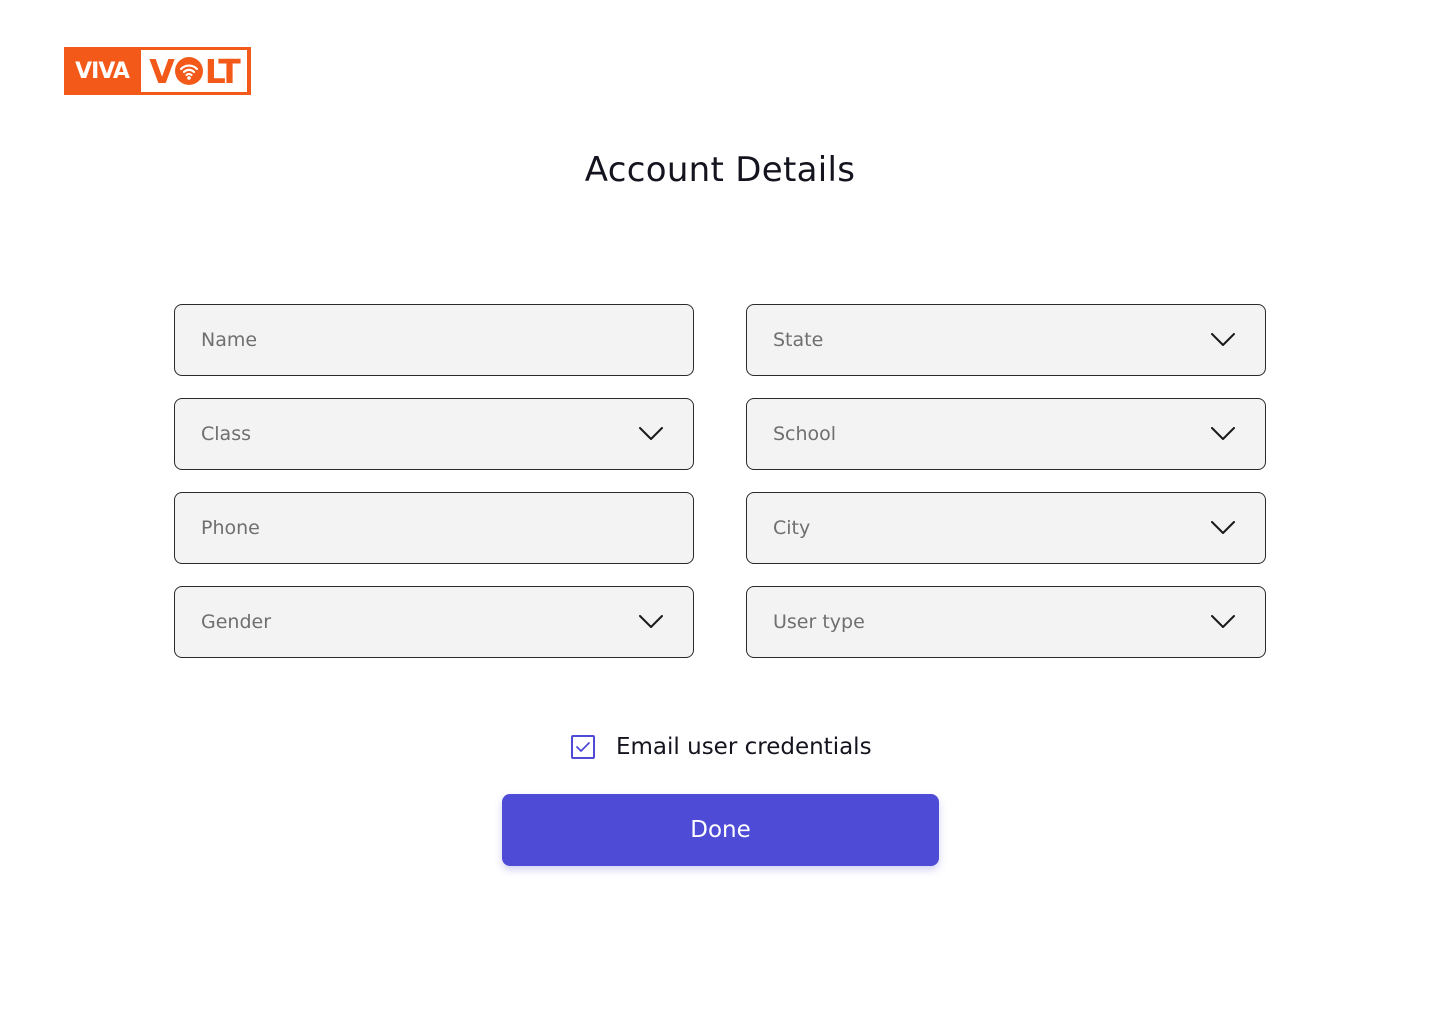  Describe the element at coordinates (189, 71) in the screenshot. I see `wifi-o-icon` at that location.